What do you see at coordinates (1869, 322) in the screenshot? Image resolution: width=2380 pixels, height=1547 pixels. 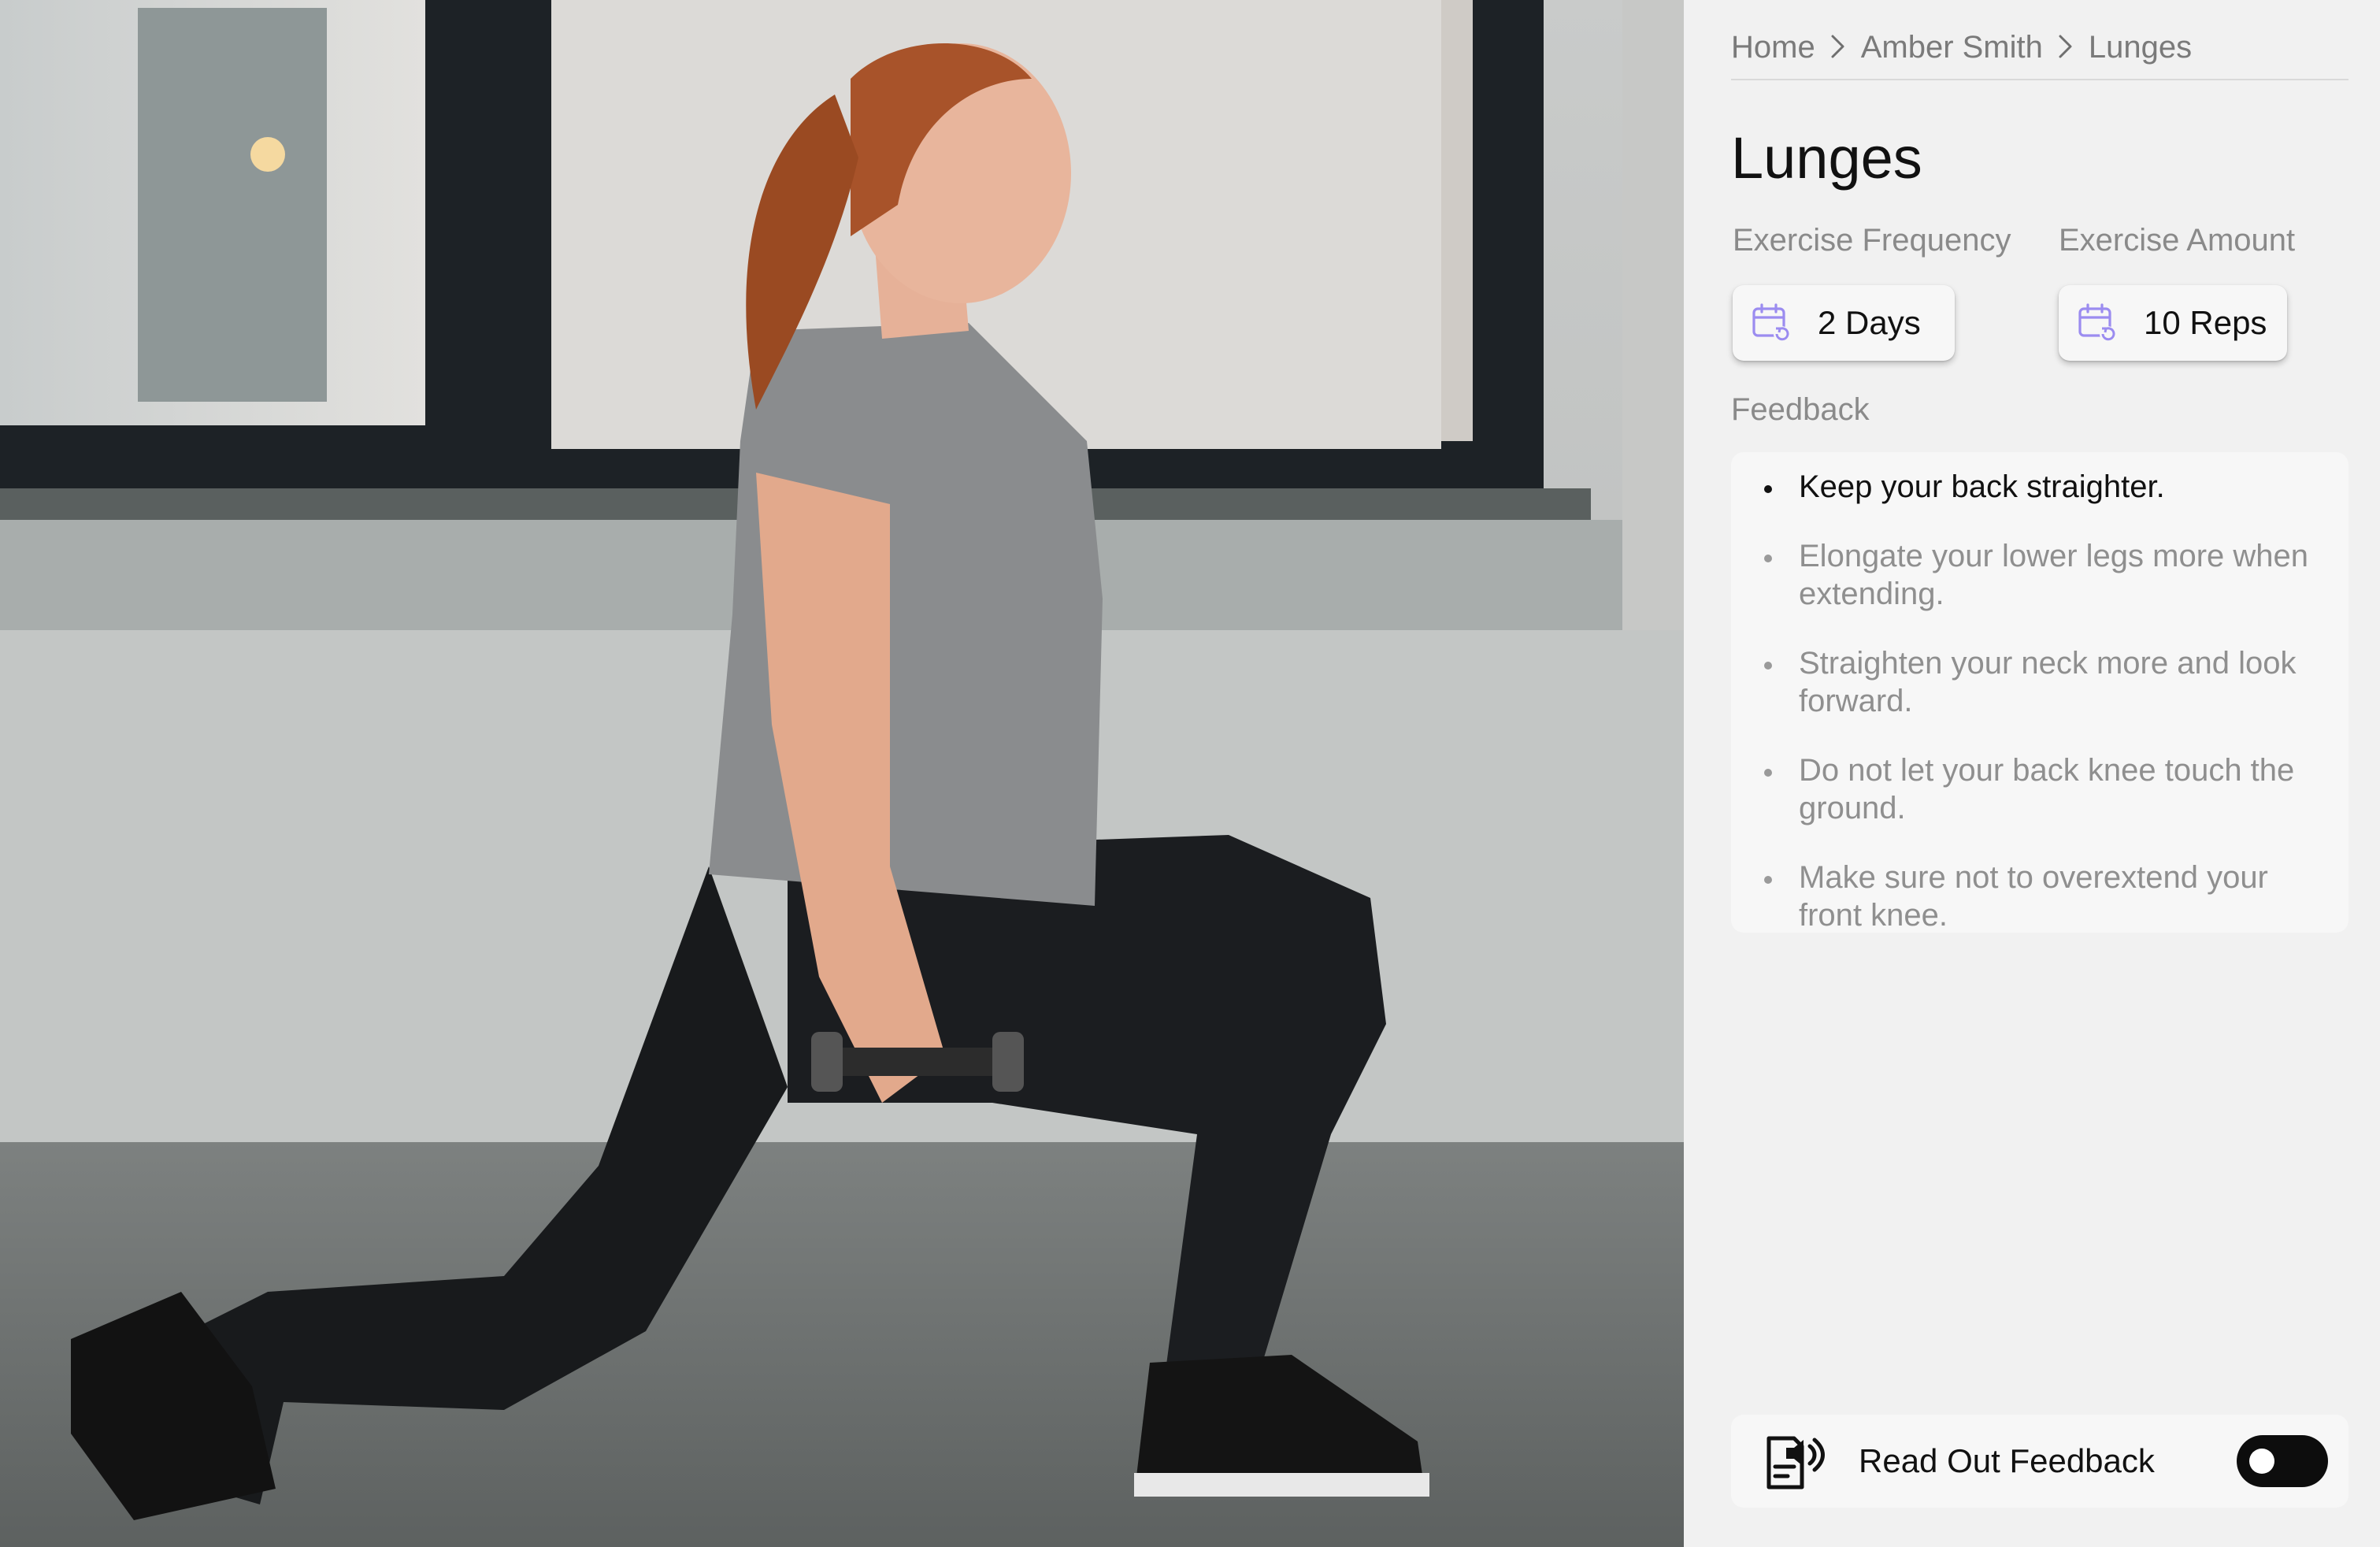 I see `frequency-value: 2 Days` at bounding box center [1869, 322].